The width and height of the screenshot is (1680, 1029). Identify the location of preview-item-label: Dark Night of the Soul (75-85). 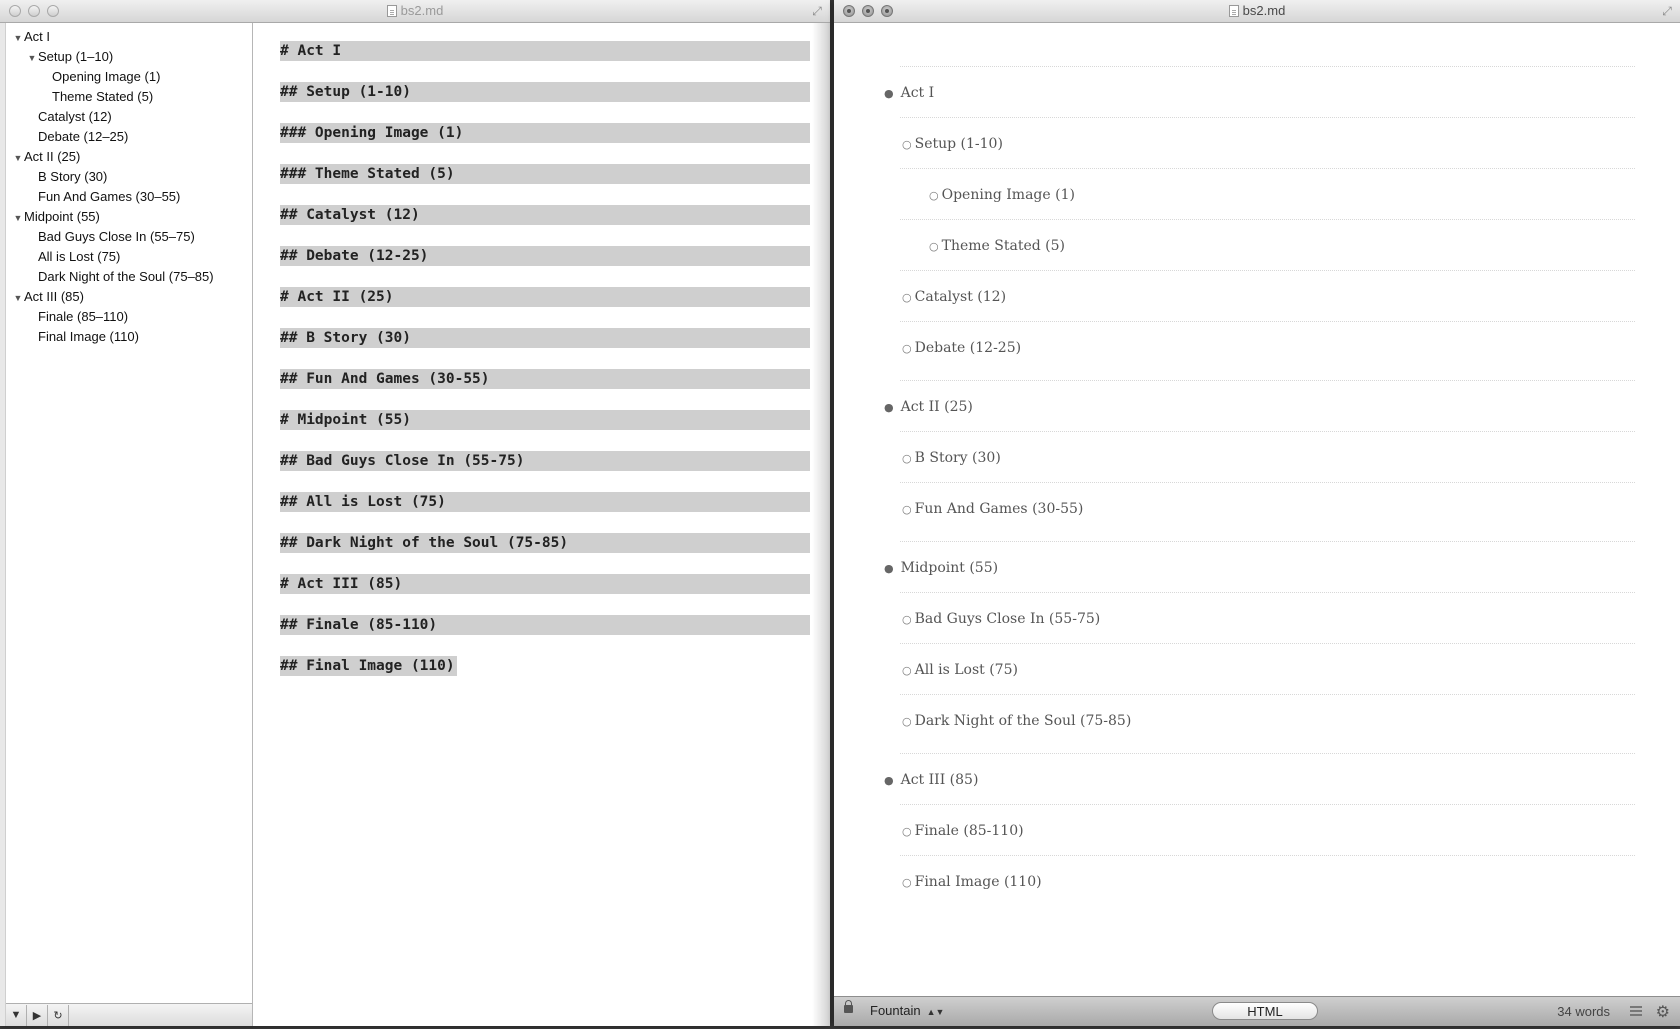
(1023, 721).